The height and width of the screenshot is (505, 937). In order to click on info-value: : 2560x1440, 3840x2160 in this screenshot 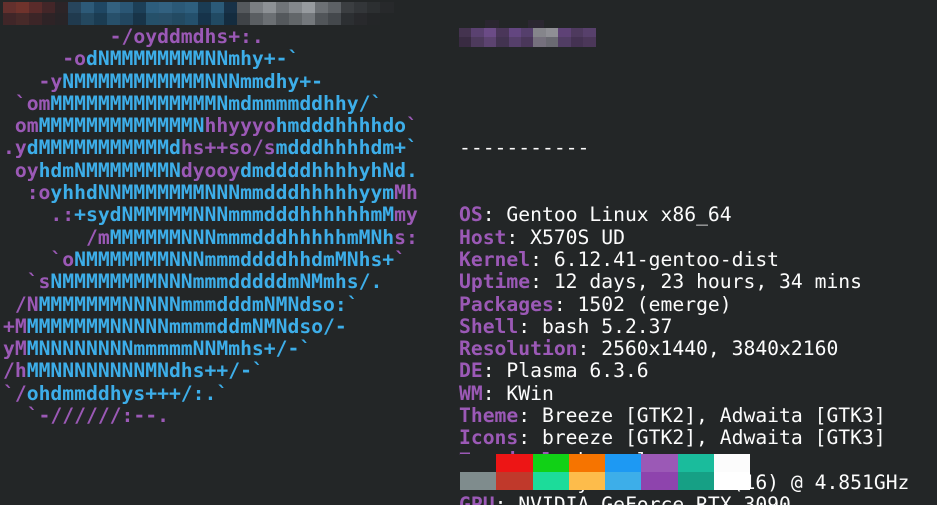, I will do `click(708, 349)`.